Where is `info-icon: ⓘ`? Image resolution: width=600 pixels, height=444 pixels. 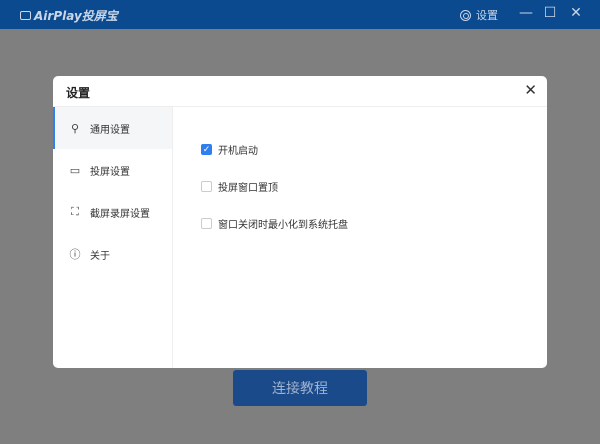
info-icon: ⓘ is located at coordinates (75, 254).